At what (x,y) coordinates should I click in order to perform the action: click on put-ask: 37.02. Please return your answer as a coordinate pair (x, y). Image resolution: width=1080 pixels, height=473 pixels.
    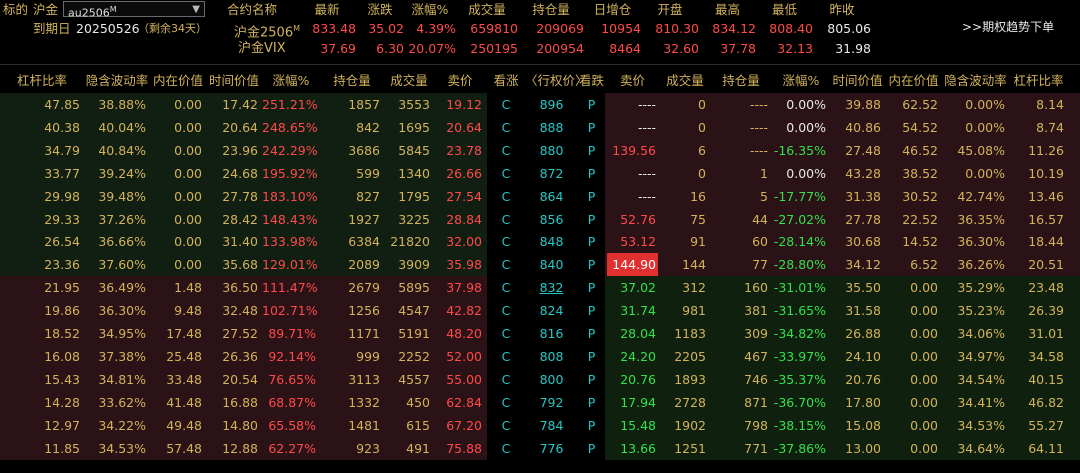
    Looking at the image, I should click on (630, 287).